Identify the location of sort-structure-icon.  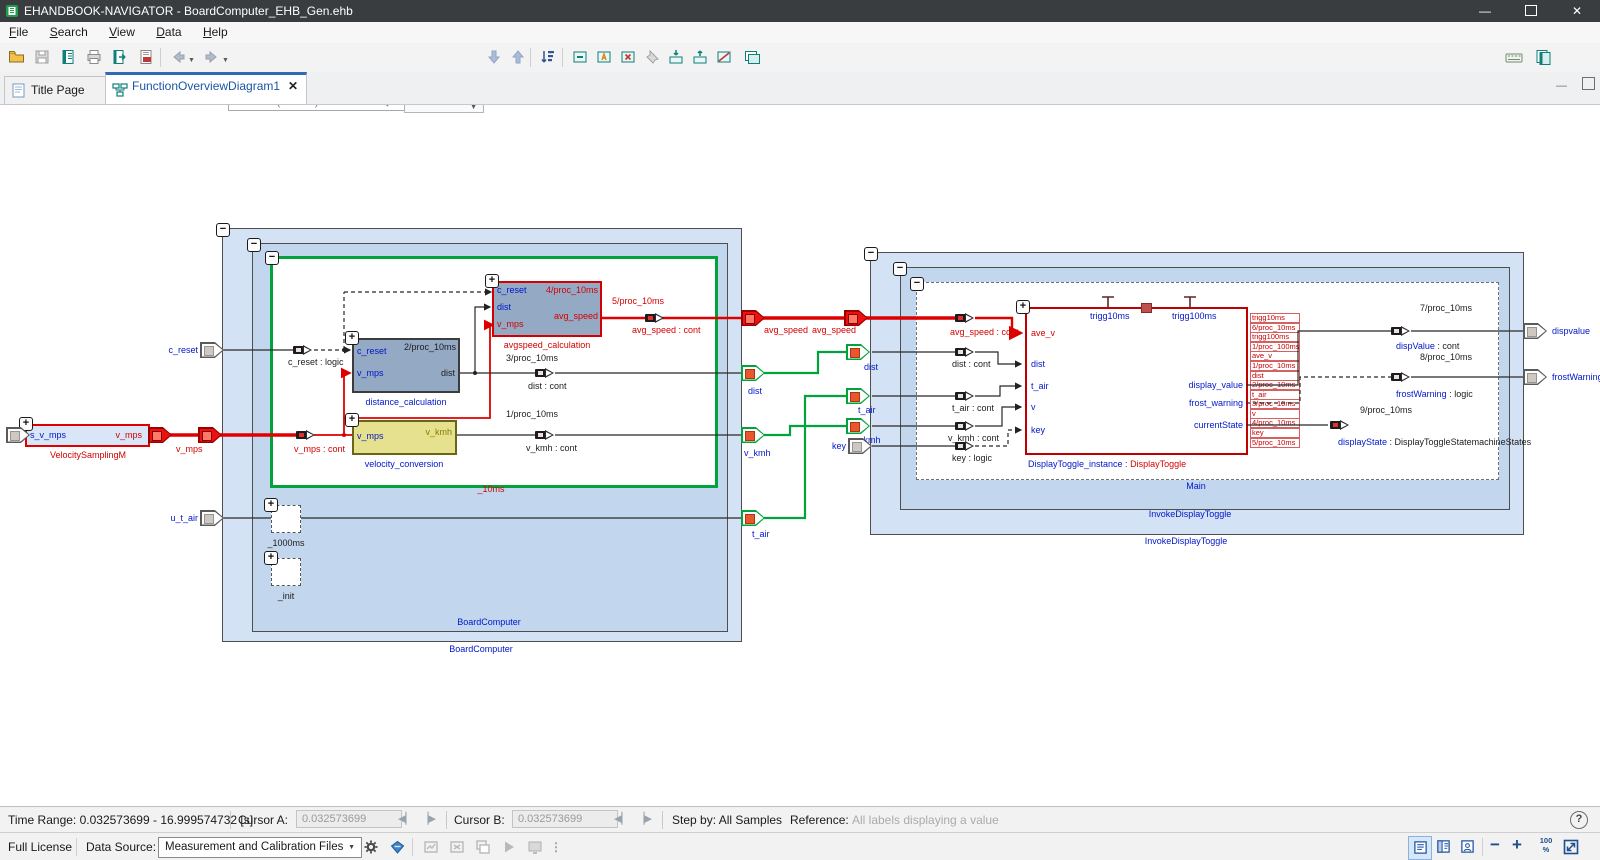
(548, 57).